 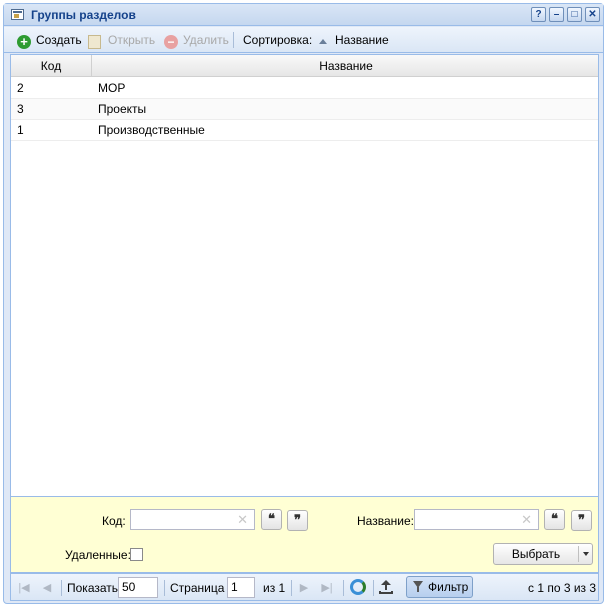 I want to click on filter-toggle-label: Фильтр, so click(x=448, y=587).